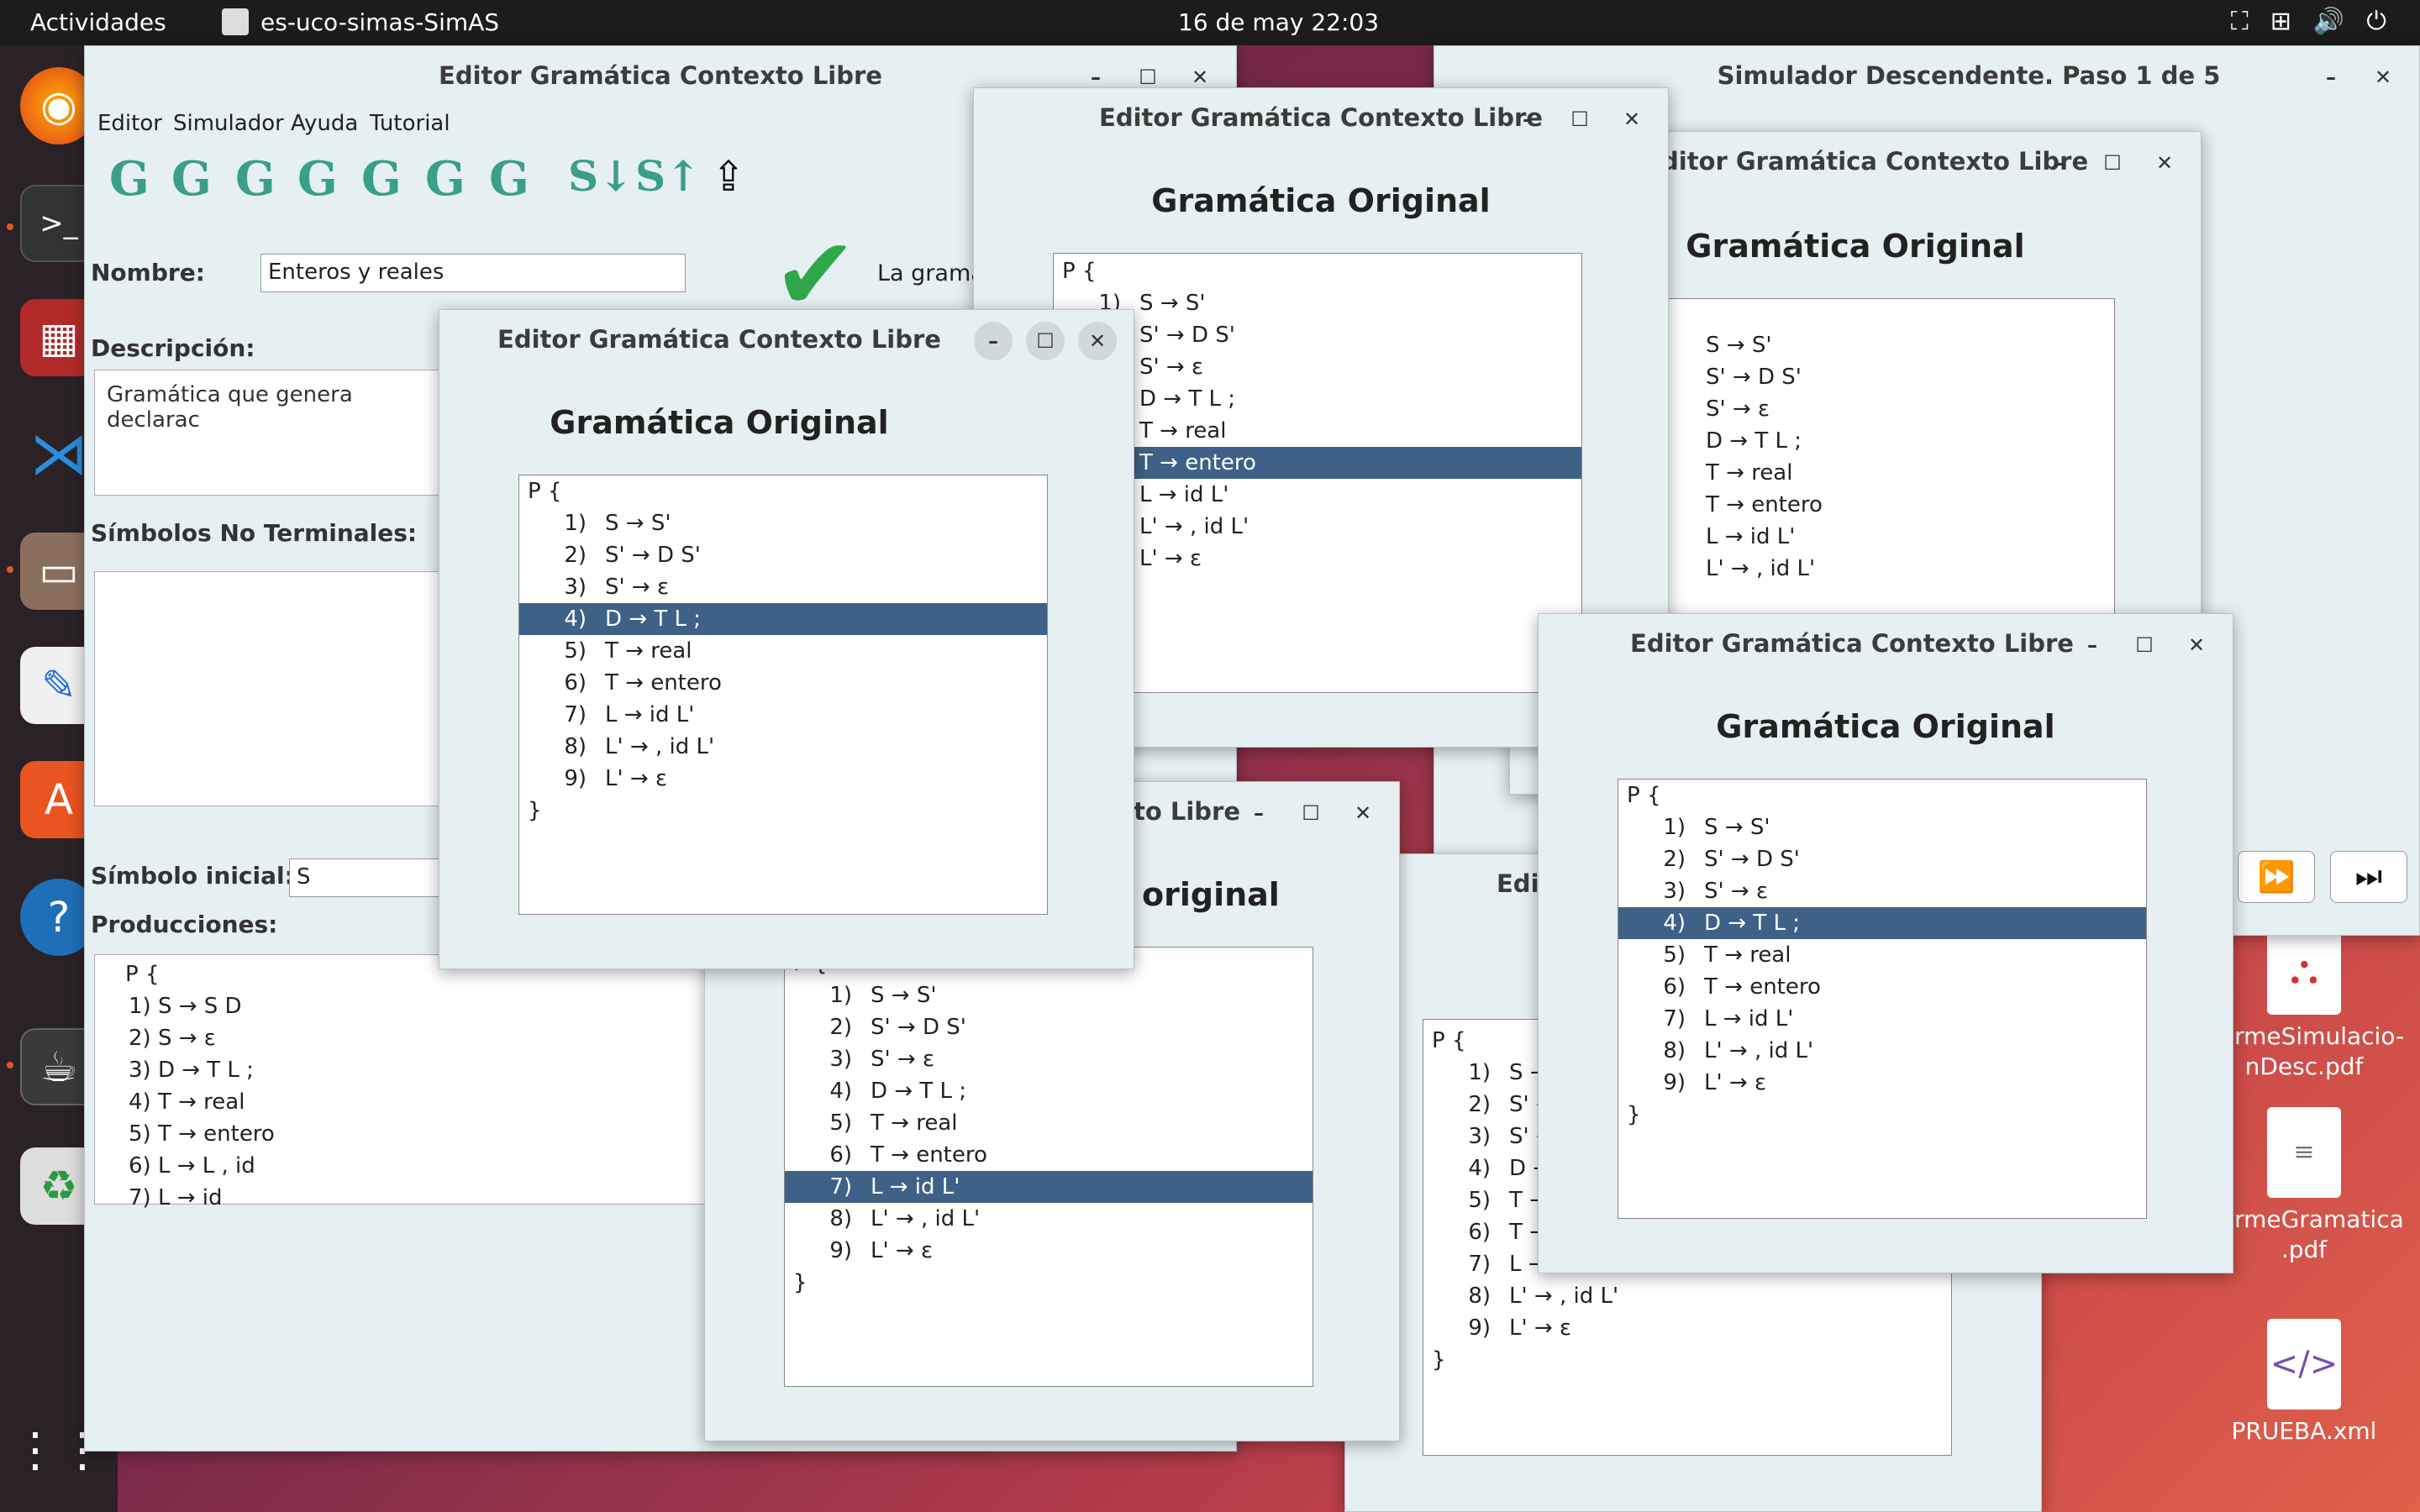 The height and width of the screenshot is (1512, 2420). Describe the element at coordinates (2368, 877) in the screenshot. I see `last-step-button: ⏭` at that location.